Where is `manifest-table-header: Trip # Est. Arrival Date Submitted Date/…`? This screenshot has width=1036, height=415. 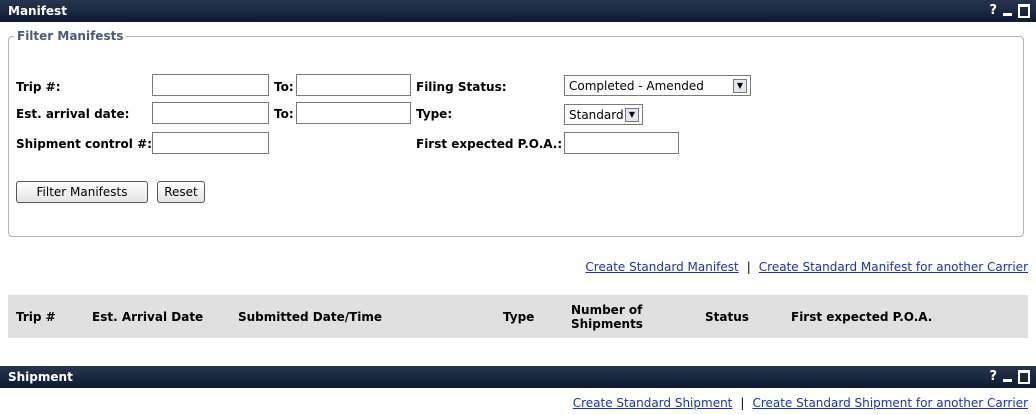
manifest-table-header: Trip # Est. Arrival Date Submitted Date/… is located at coordinates (518, 316).